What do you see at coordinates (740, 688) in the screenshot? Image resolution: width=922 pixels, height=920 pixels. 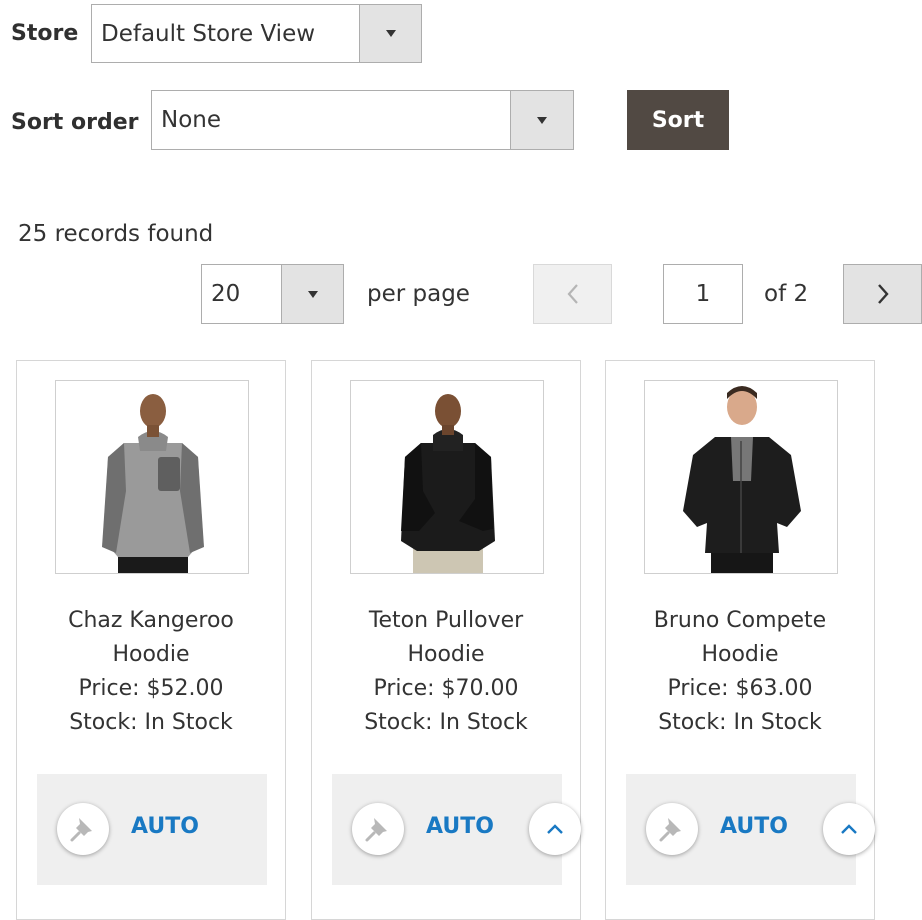 I see `product-price: Price: $63.00` at bounding box center [740, 688].